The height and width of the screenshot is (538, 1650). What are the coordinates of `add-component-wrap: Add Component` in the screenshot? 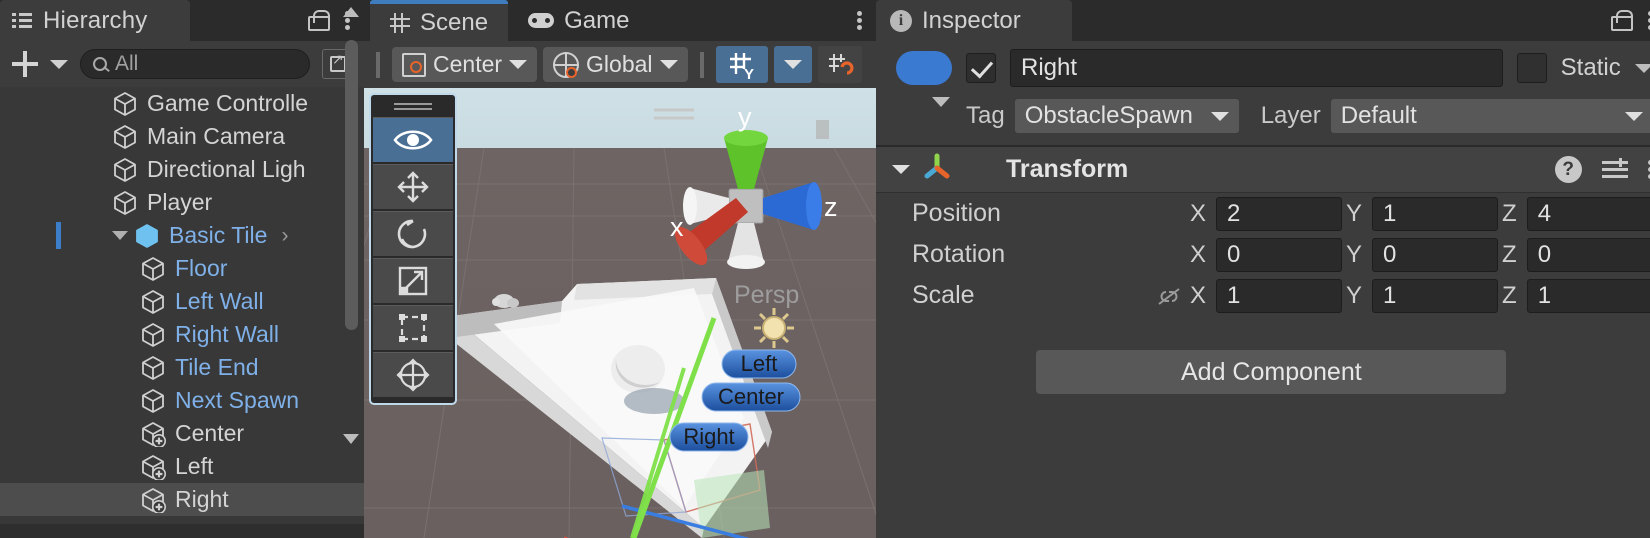 It's located at (1263, 372).